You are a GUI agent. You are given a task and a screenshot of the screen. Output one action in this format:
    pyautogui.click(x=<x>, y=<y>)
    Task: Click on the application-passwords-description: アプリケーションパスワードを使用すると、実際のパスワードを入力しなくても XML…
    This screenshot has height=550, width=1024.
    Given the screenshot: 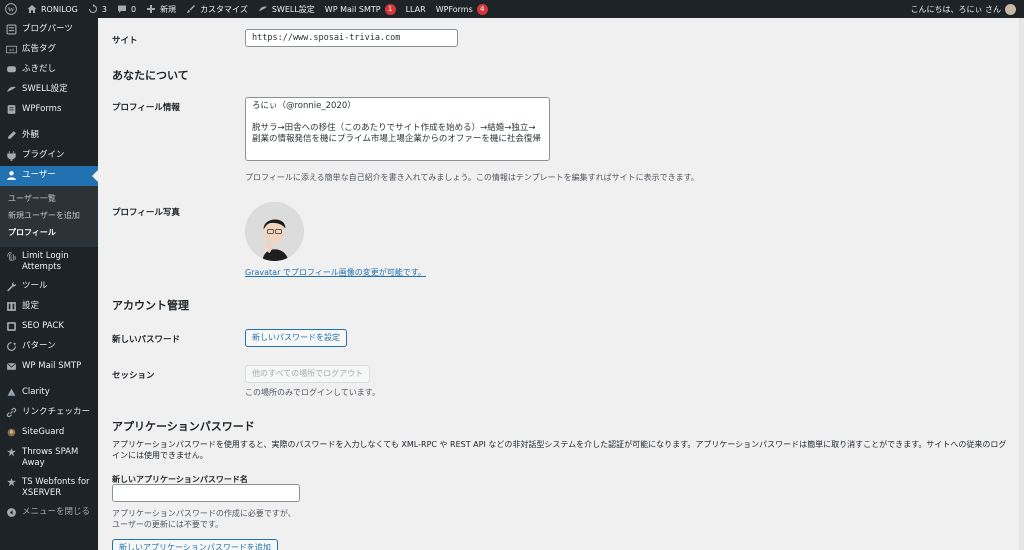 What is the action you would take?
    pyautogui.click(x=559, y=450)
    